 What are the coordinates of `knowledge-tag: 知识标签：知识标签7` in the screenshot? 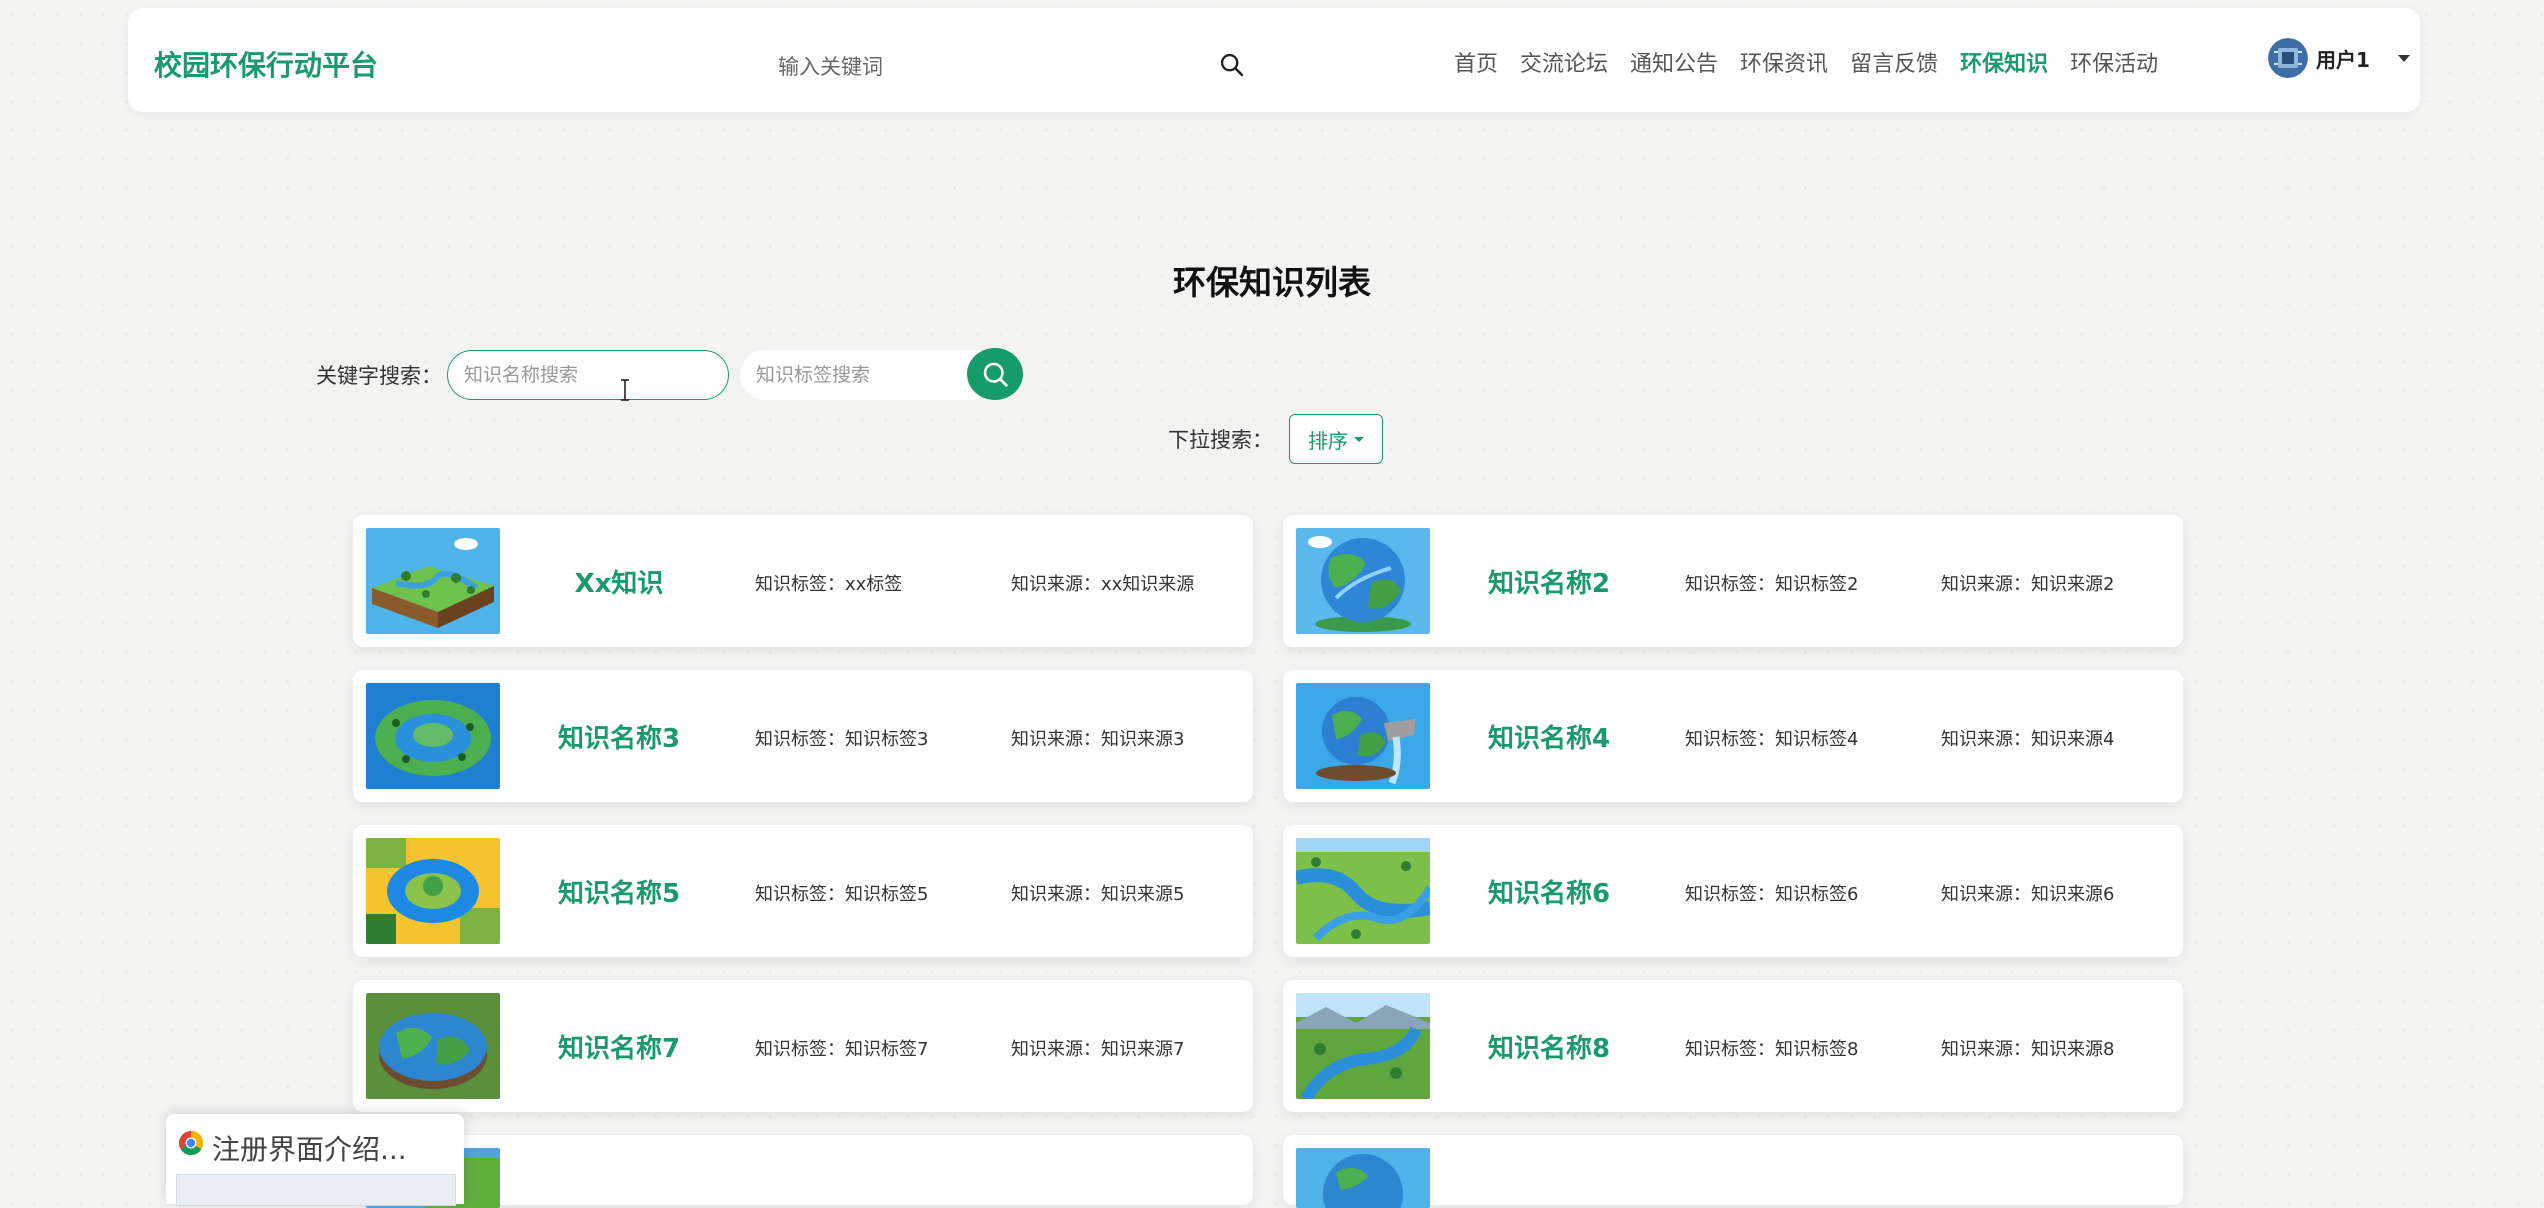 It's located at (842, 1049).